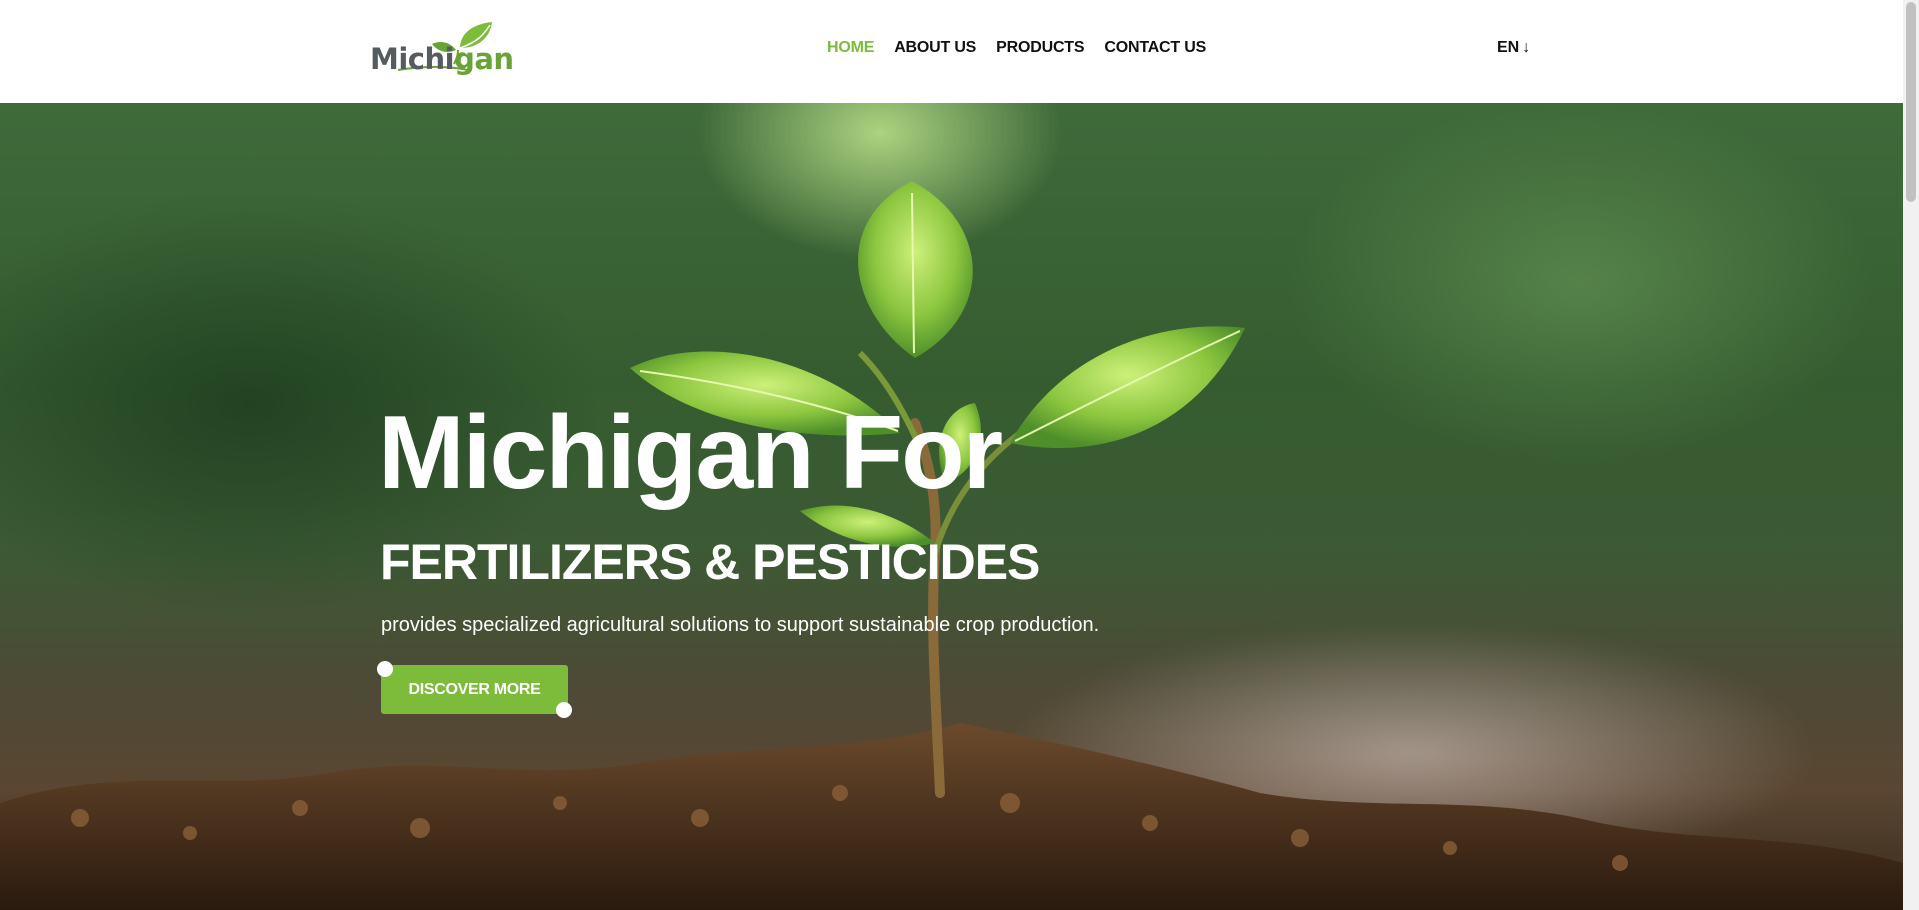 The image size is (1919, 910). What do you see at coordinates (710, 562) in the screenshot?
I see `hero-subtitle: FERTILIZERS & PESTICIDES` at bounding box center [710, 562].